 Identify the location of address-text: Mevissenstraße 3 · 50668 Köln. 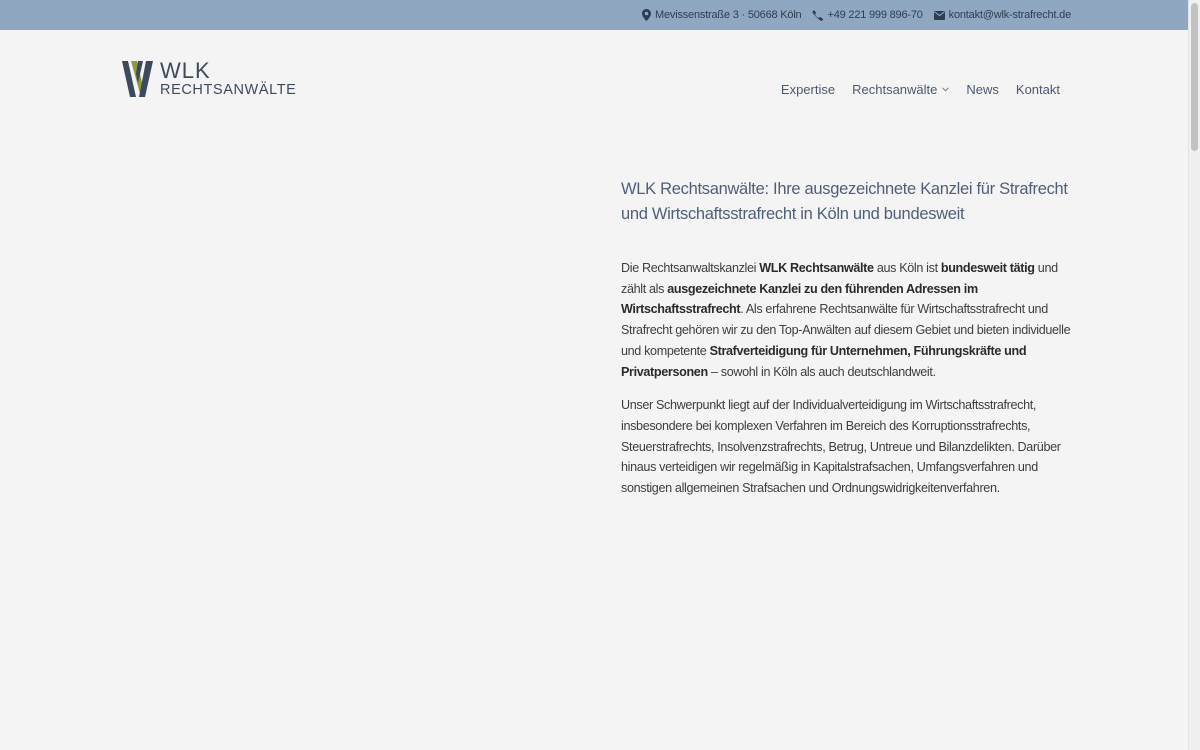
(728, 15).